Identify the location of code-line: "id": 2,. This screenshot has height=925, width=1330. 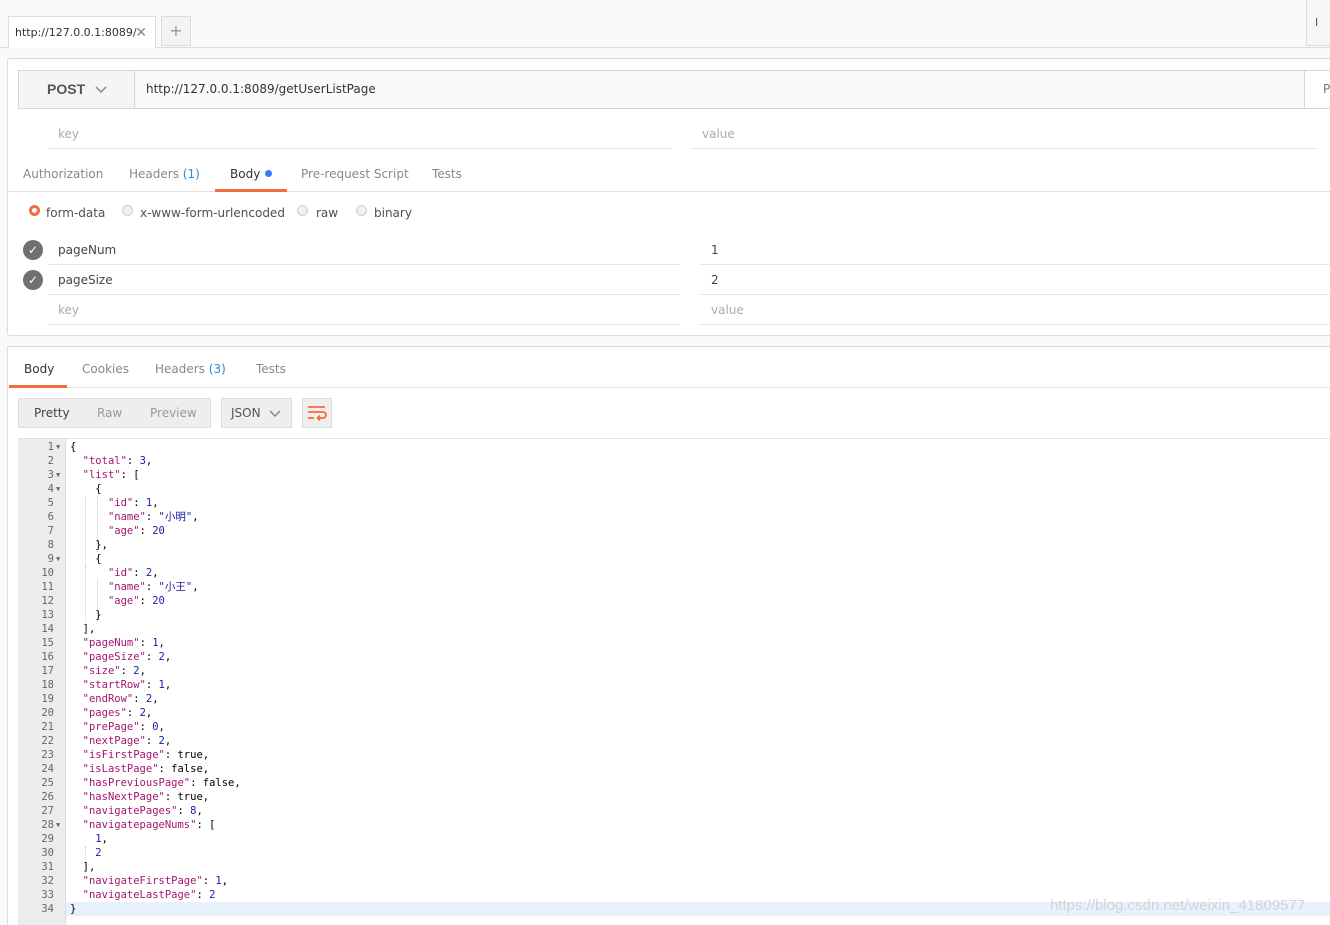
(133, 573).